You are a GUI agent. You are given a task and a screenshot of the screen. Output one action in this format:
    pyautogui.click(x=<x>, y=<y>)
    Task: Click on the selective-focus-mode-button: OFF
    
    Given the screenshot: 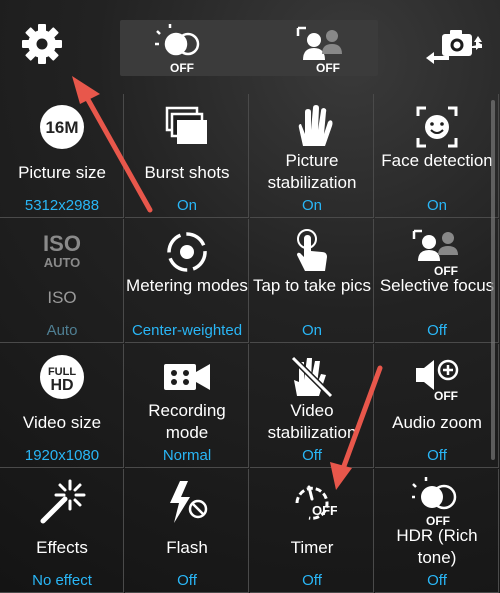 What is the action you would take?
    pyautogui.click(x=322, y=50)
    